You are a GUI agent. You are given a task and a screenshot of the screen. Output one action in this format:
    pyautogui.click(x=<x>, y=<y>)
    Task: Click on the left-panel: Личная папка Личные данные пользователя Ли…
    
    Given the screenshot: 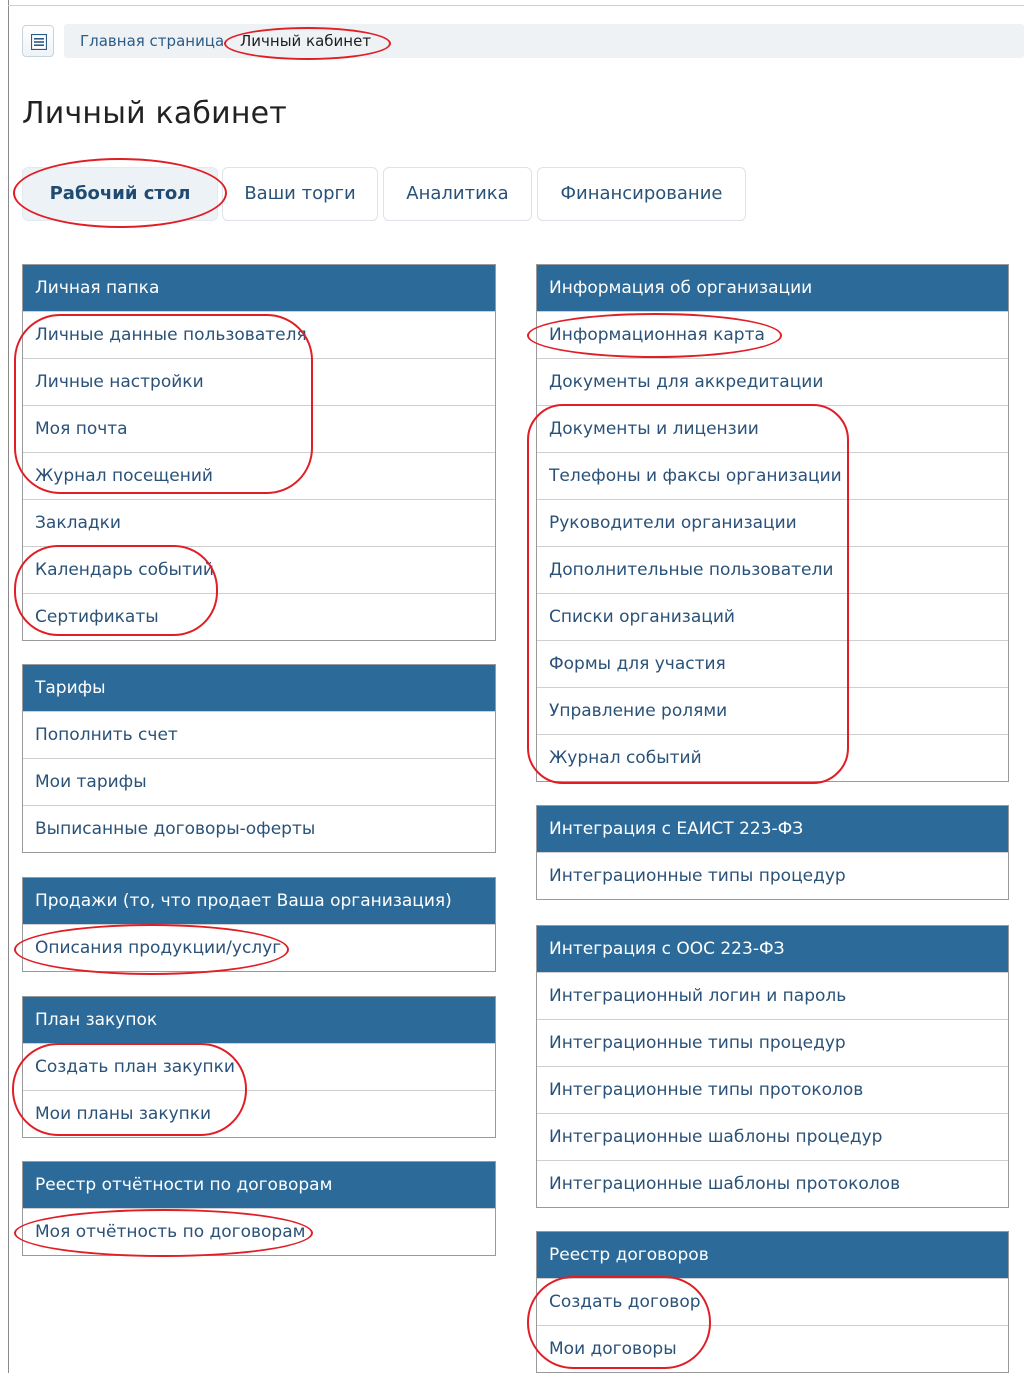 What is the action you would take?
    pyautogui.click(x=259, y=452)
    